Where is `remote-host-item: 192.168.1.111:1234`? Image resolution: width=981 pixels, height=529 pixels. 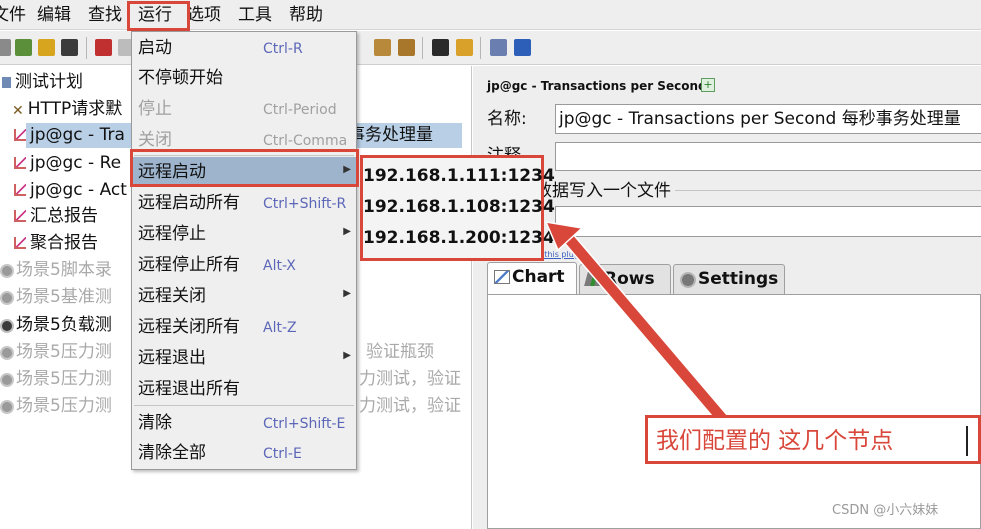 remote-host-item: 192.168.1.111:1234 is located at coordinates (459, 176).